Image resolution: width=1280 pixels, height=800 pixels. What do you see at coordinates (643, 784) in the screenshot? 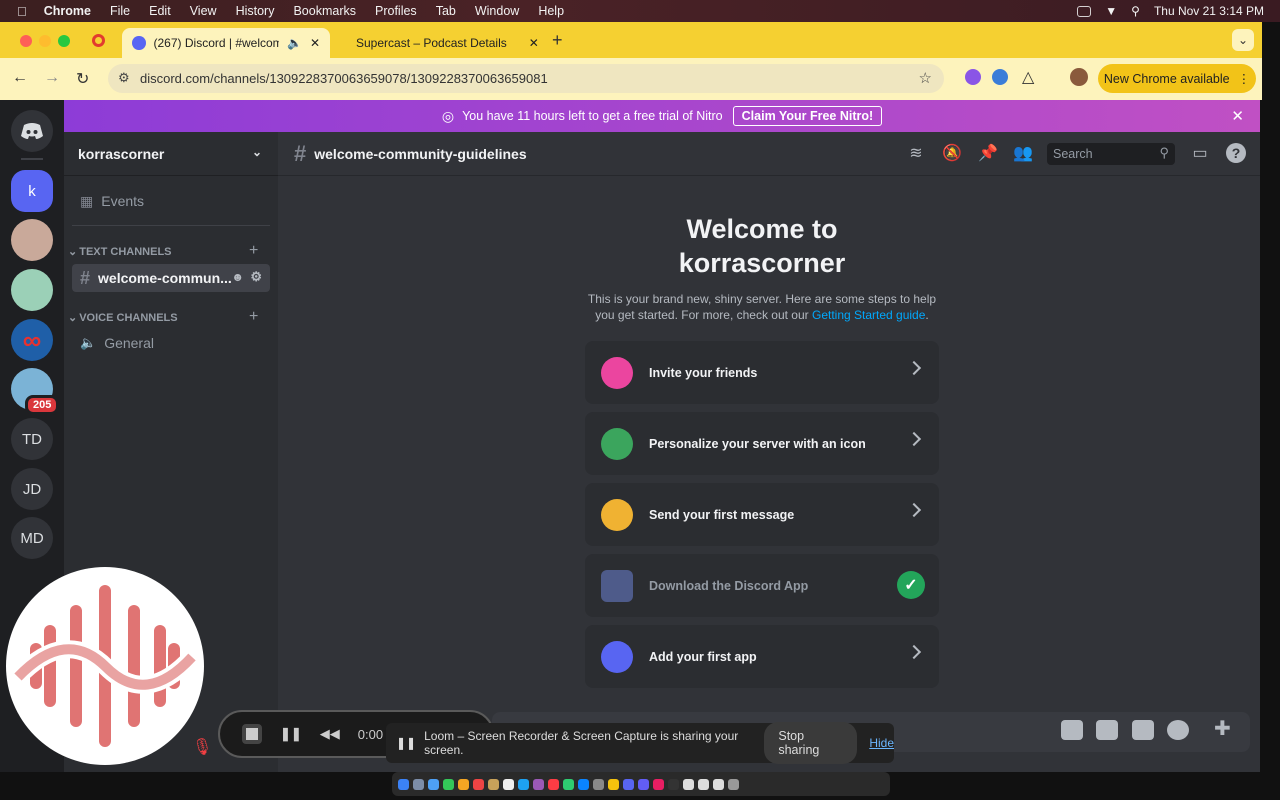
I see `loom-icon` at bounding box center [643, 784].